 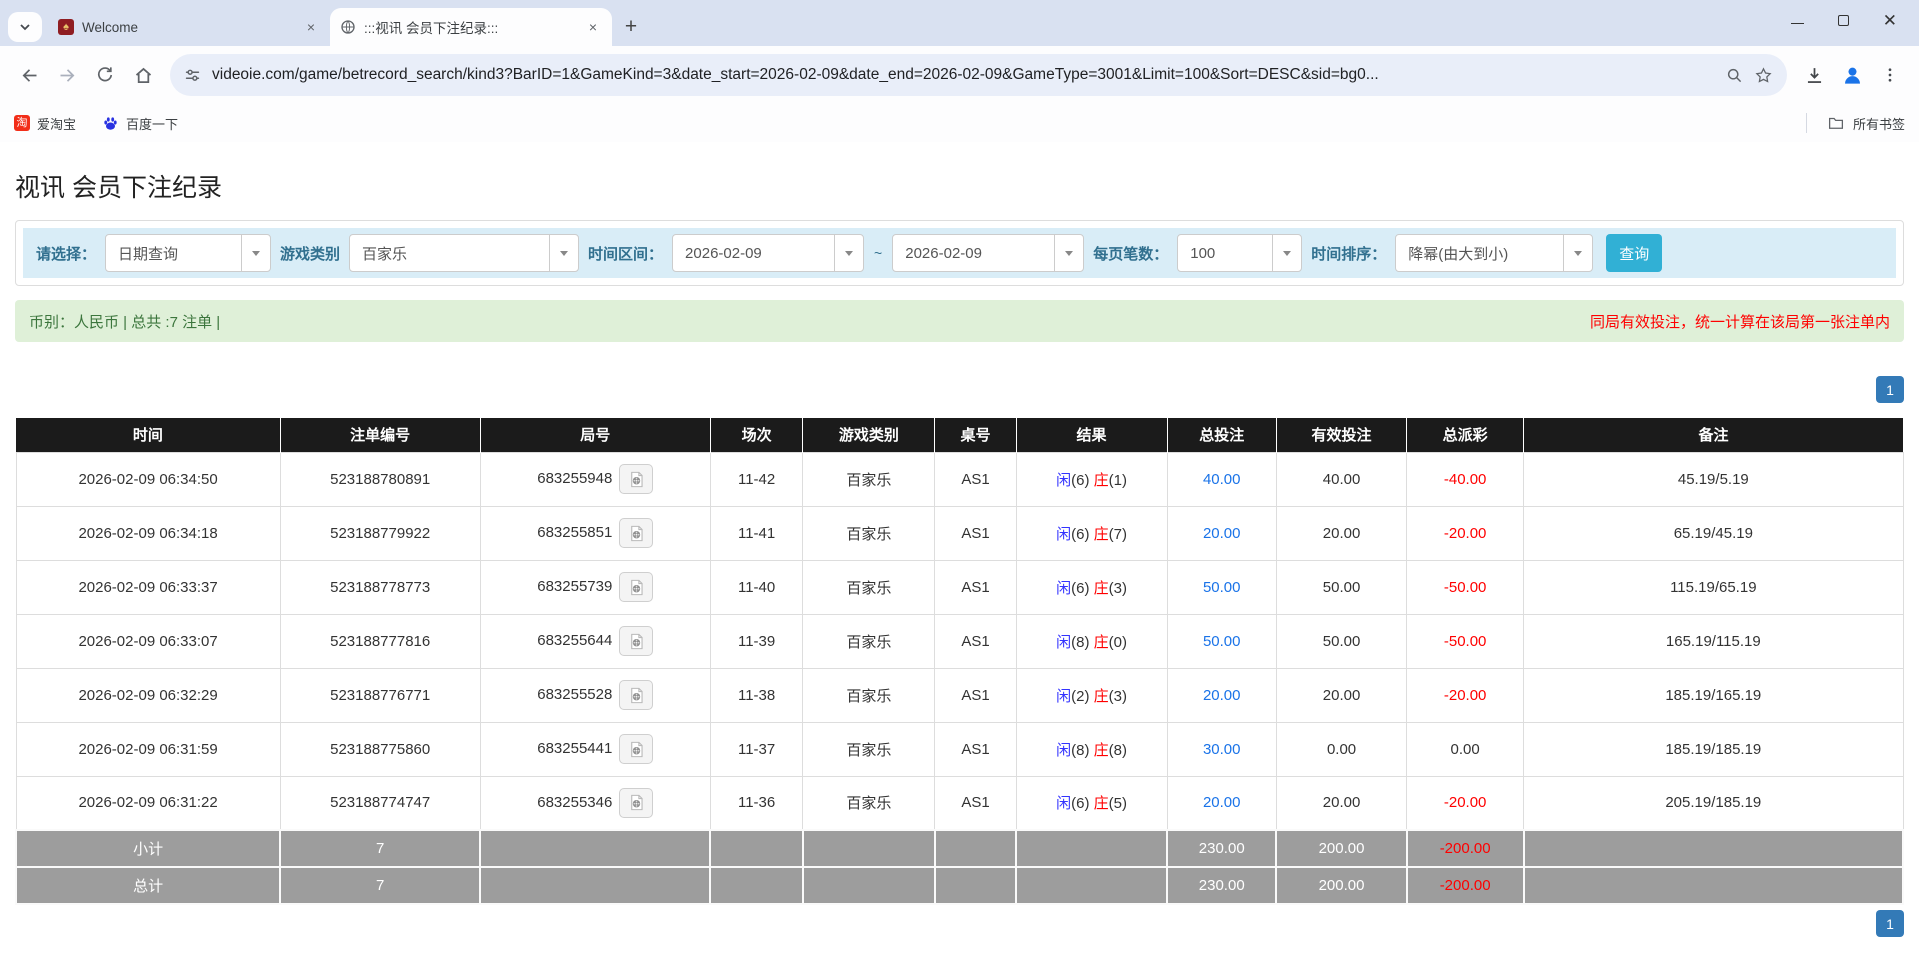 What do you see at coordinates (188, 253) in the screenshot?
I see `query-type-select: 日期查询` at bounding box center [188, 253].